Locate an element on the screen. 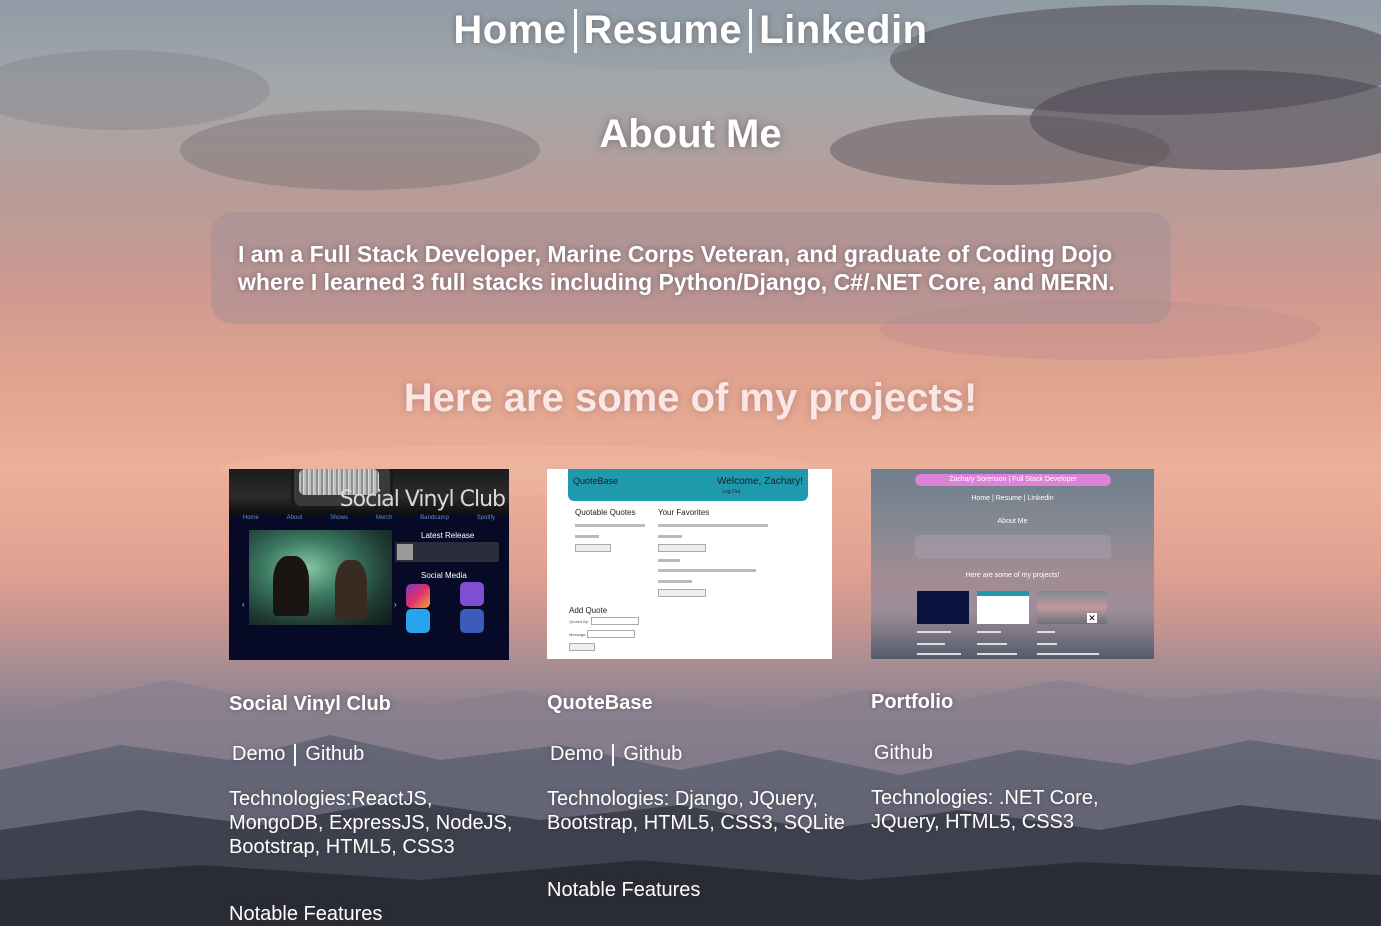 Image resolution: width=1381 pixels, height=926 pixels. album-art is located at coordinates (405, 552).